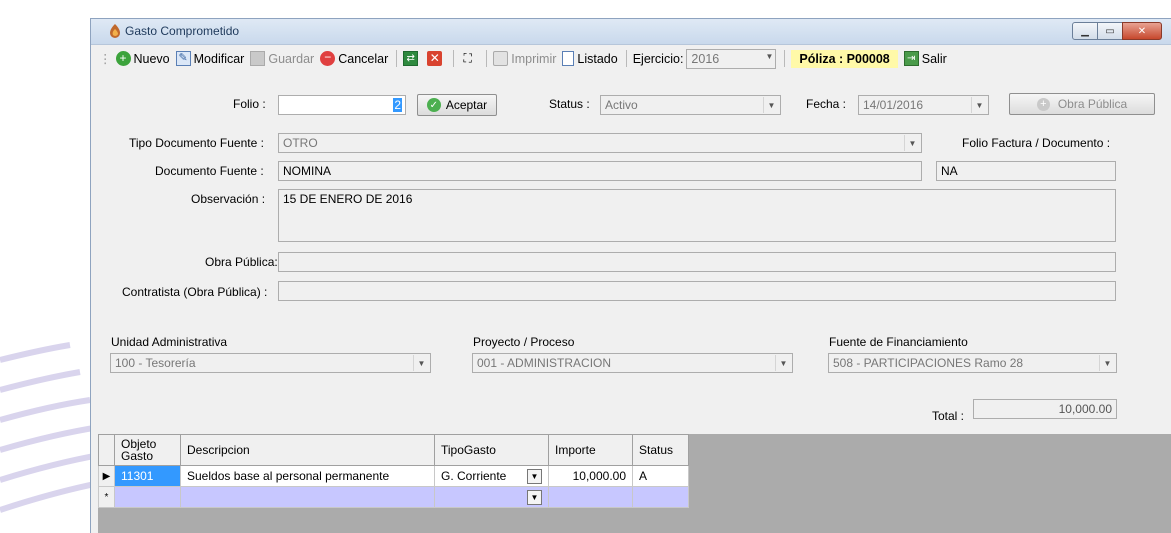 Image resolution: width=1171 pixels, height=533 pixels. Describe the element at coordinates (151, 58) in the screenshot. I see `nuevo-label: Nuevo` at that location.